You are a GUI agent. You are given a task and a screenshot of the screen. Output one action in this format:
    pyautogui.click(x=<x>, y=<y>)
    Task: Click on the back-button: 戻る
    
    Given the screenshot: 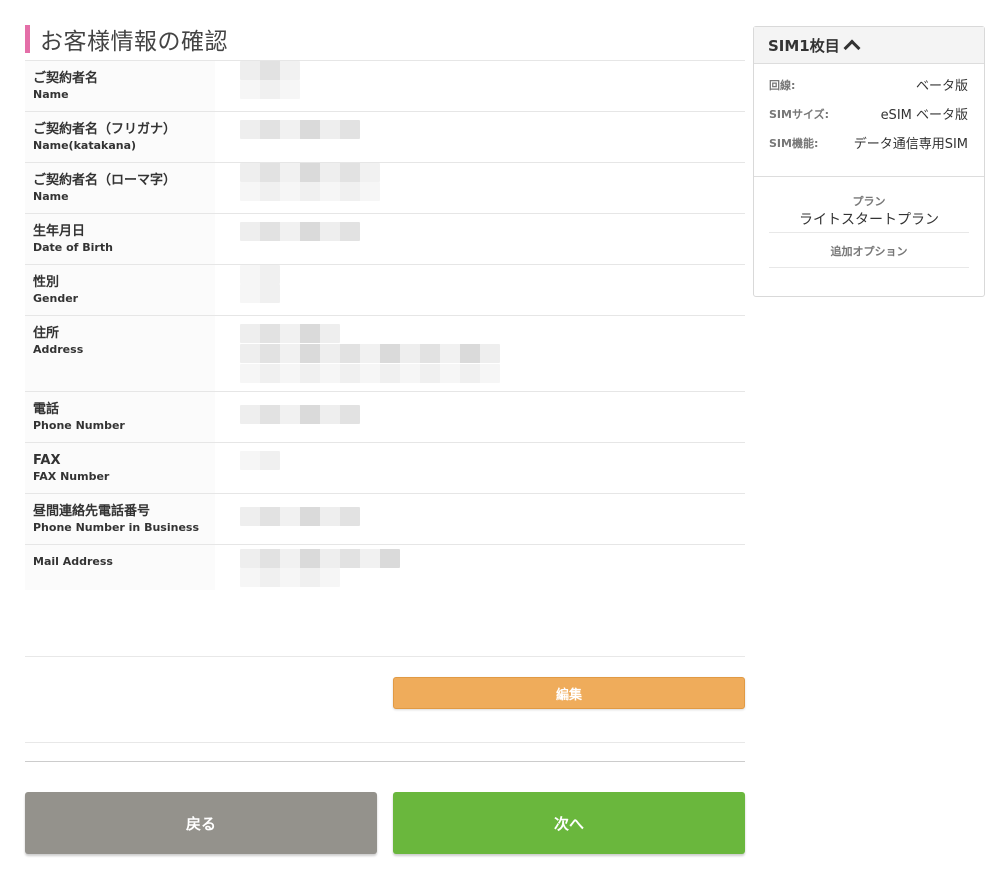 What is the action you would take?
    pyautogui.click(x=201, y=823)
    